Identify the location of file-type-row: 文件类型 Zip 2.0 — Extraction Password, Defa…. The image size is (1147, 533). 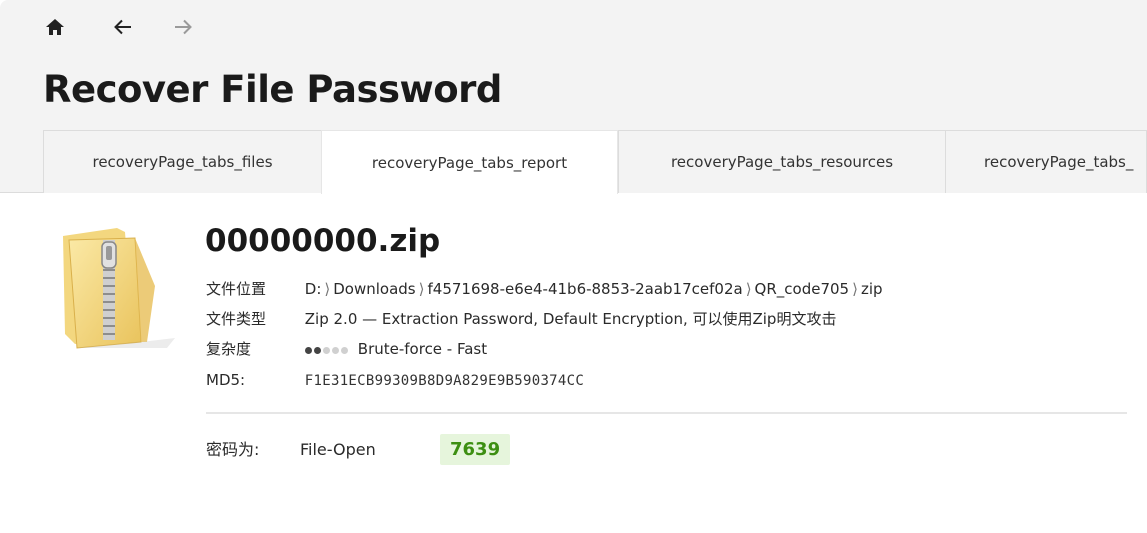
(521, 319).